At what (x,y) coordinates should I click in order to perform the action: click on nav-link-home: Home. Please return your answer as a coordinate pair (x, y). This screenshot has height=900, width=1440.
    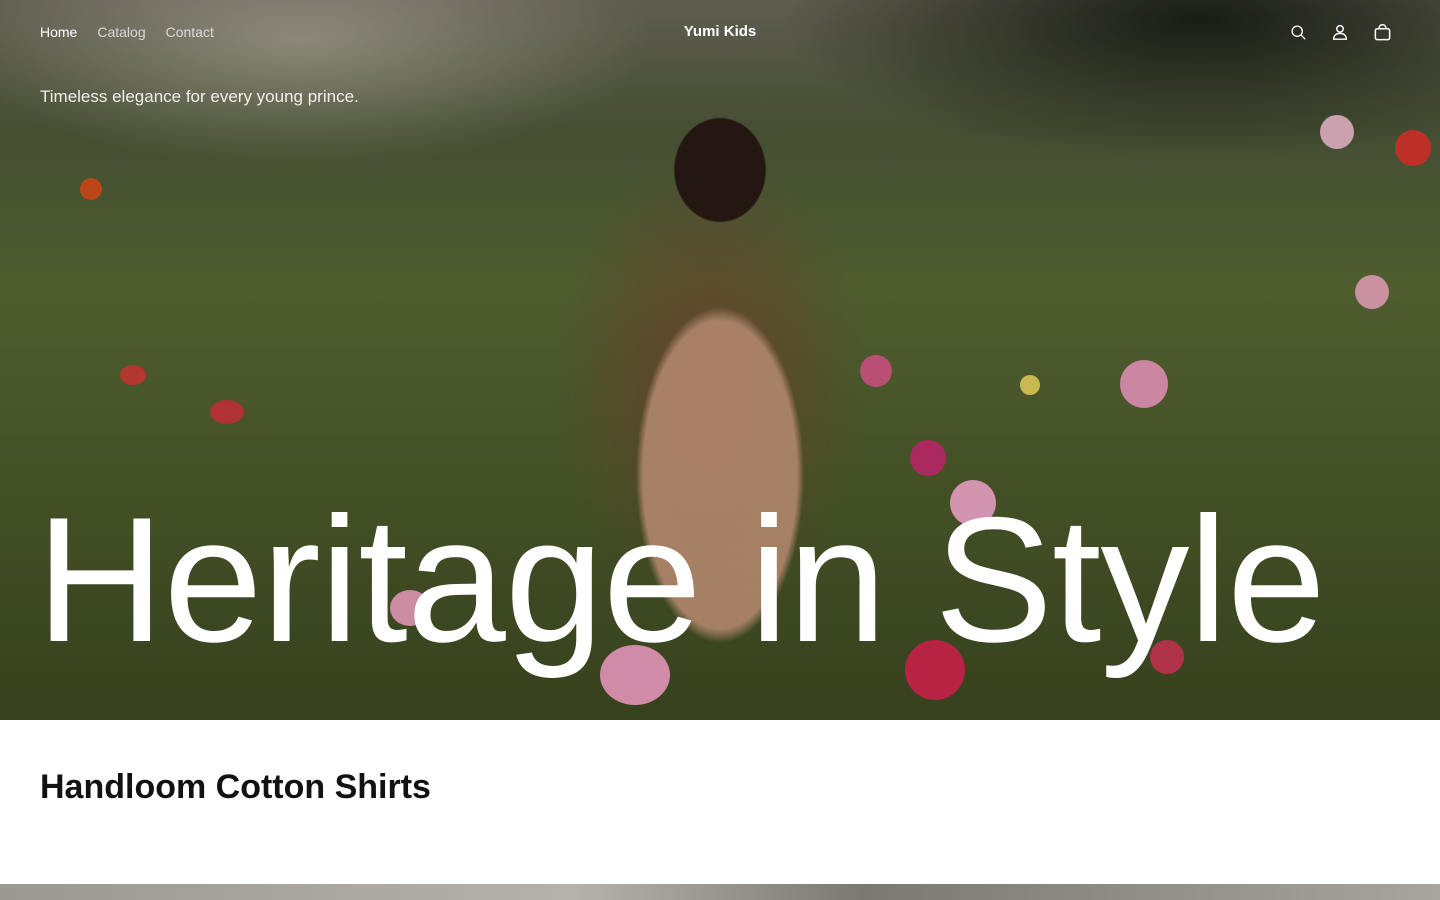
    Looking at the image, I should click on (58, 32).